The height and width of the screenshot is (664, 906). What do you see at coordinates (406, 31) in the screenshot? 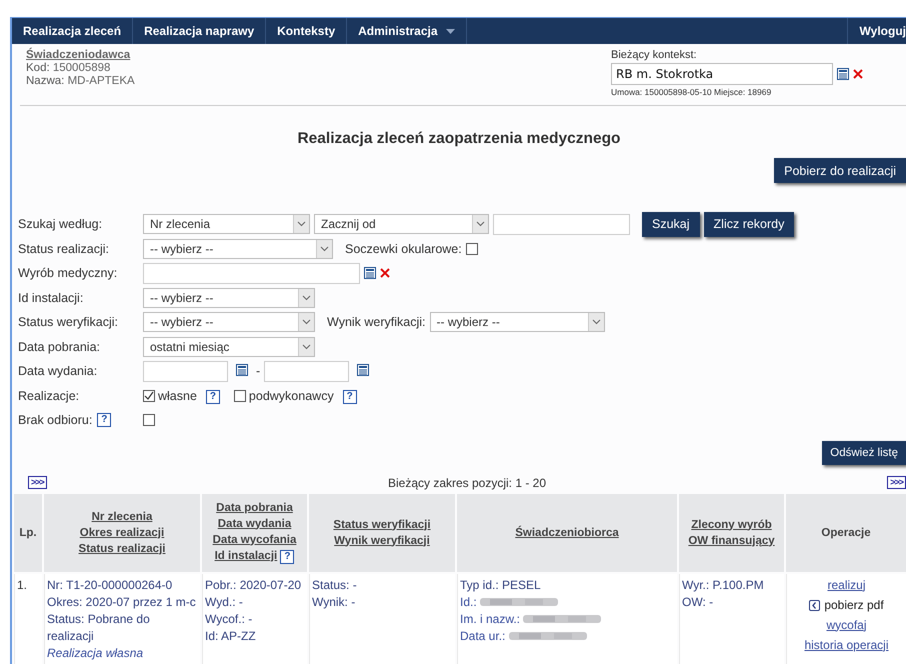
I see `nav-tab: Administracja` at bounding box center [406, 31].